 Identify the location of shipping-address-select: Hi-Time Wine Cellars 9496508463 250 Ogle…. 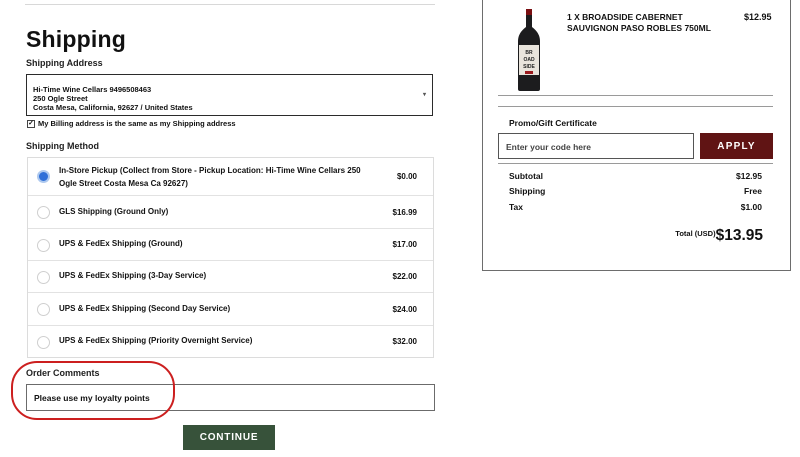
(229, 95).